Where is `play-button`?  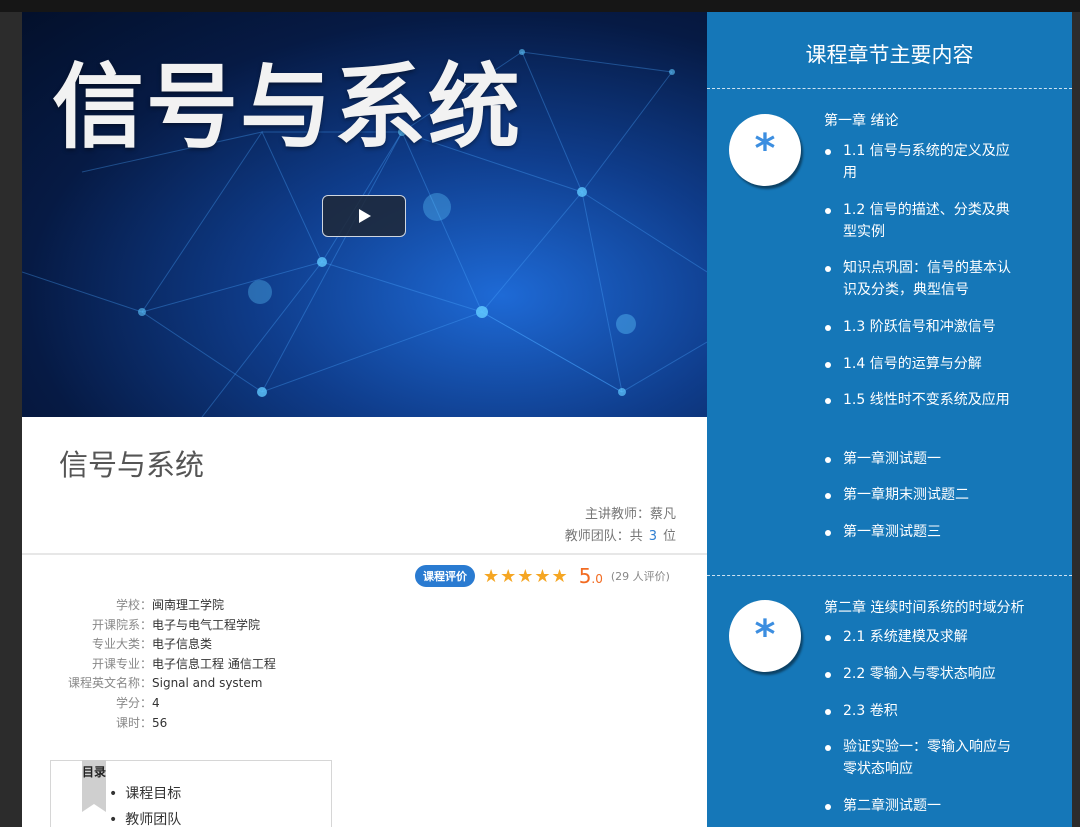 play-button is located at coordinates (364, 216).